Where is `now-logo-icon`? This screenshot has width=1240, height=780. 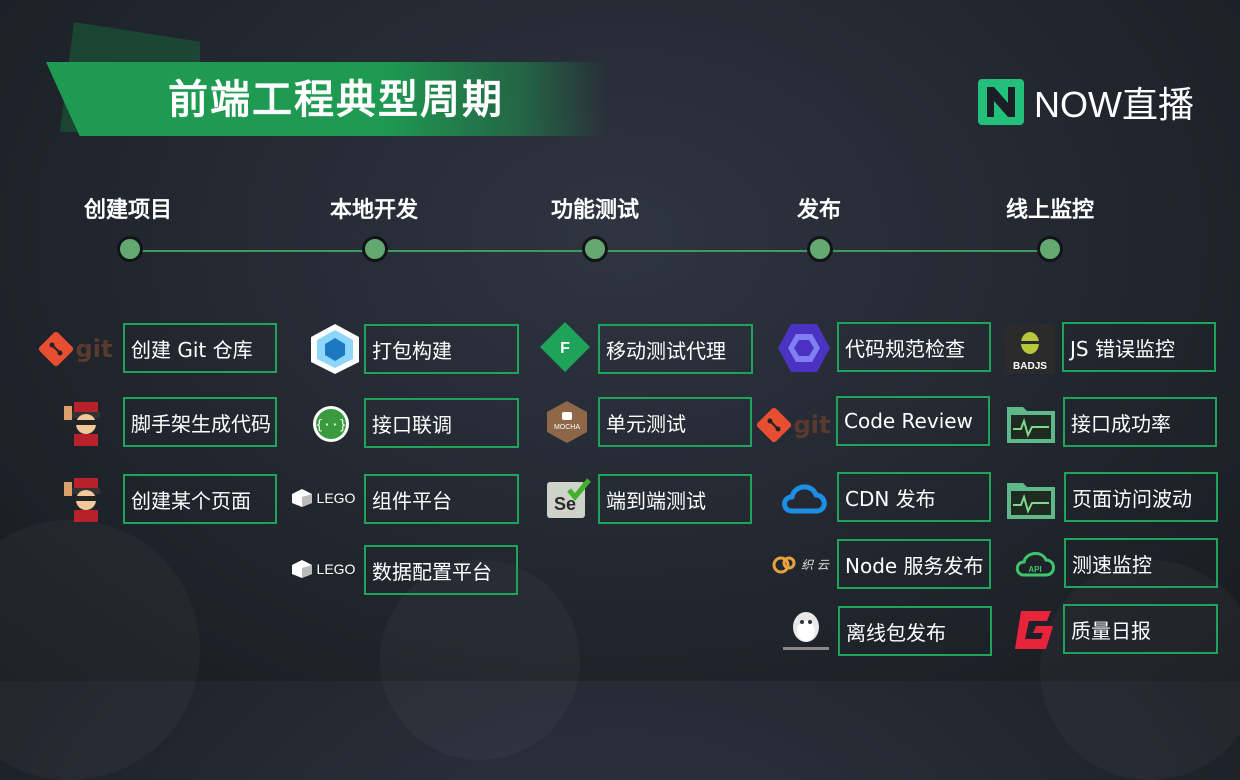 now-logo-icon is located at coordinates (1001, 102).